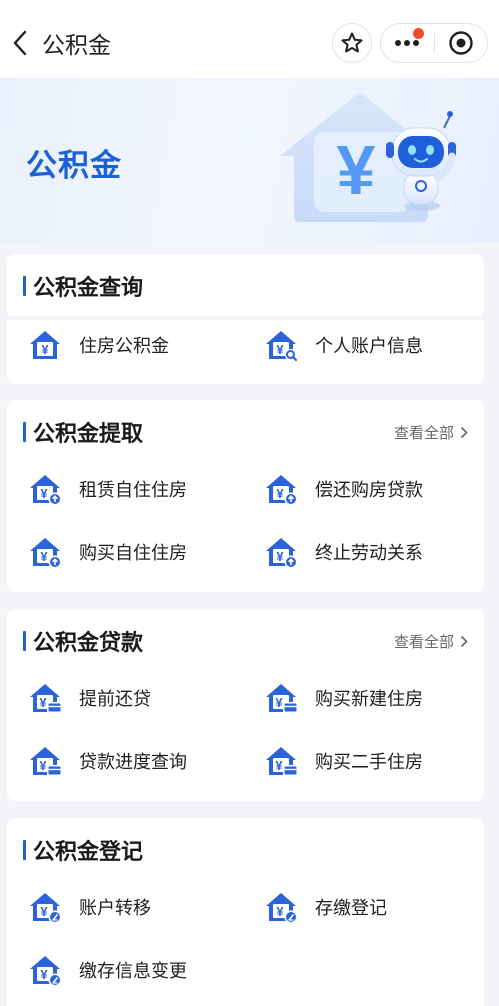 The image size is (499, 1006). I want to click on house-yuan-search-icon: ¥, so click(281, 345).